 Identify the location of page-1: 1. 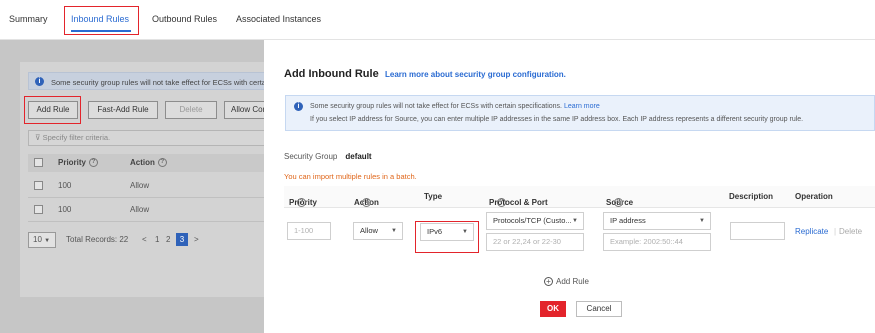
(157, 239).